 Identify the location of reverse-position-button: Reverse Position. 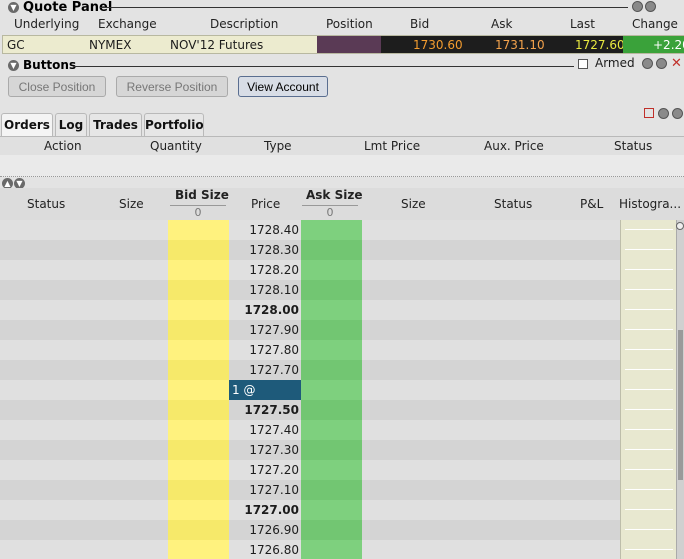
(172, 86).